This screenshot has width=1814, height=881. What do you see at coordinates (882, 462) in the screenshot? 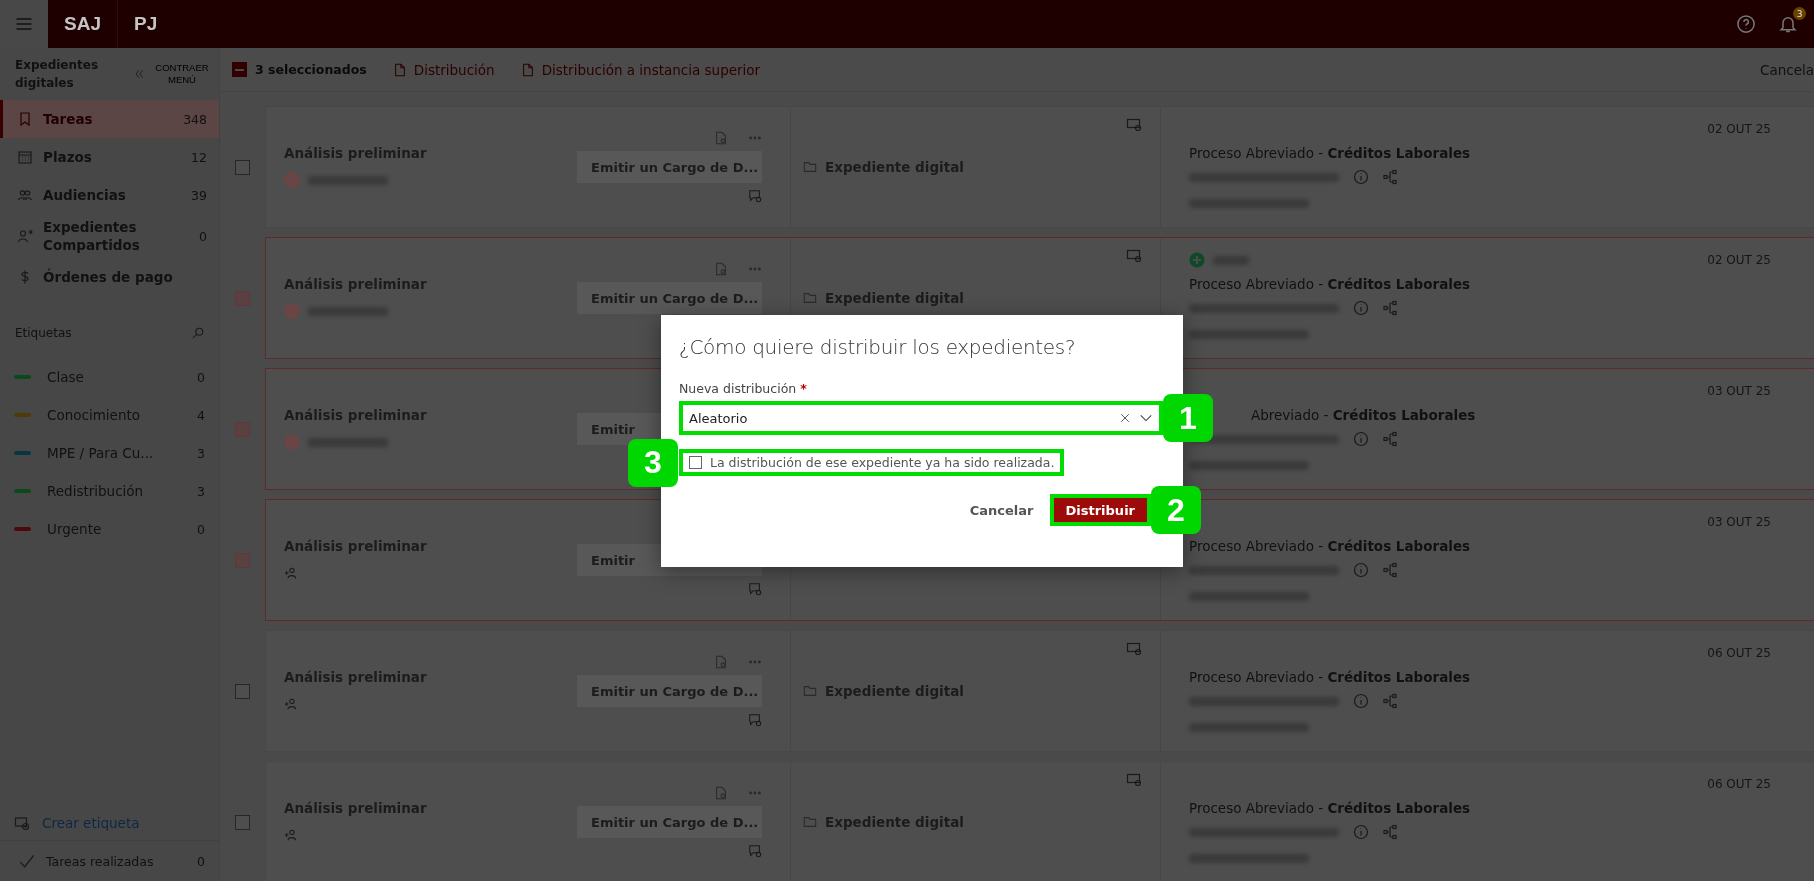
I see `checkbox-label: La distribución de ese expediente ya ha sido realizada.` at bounding box center [882, 462].